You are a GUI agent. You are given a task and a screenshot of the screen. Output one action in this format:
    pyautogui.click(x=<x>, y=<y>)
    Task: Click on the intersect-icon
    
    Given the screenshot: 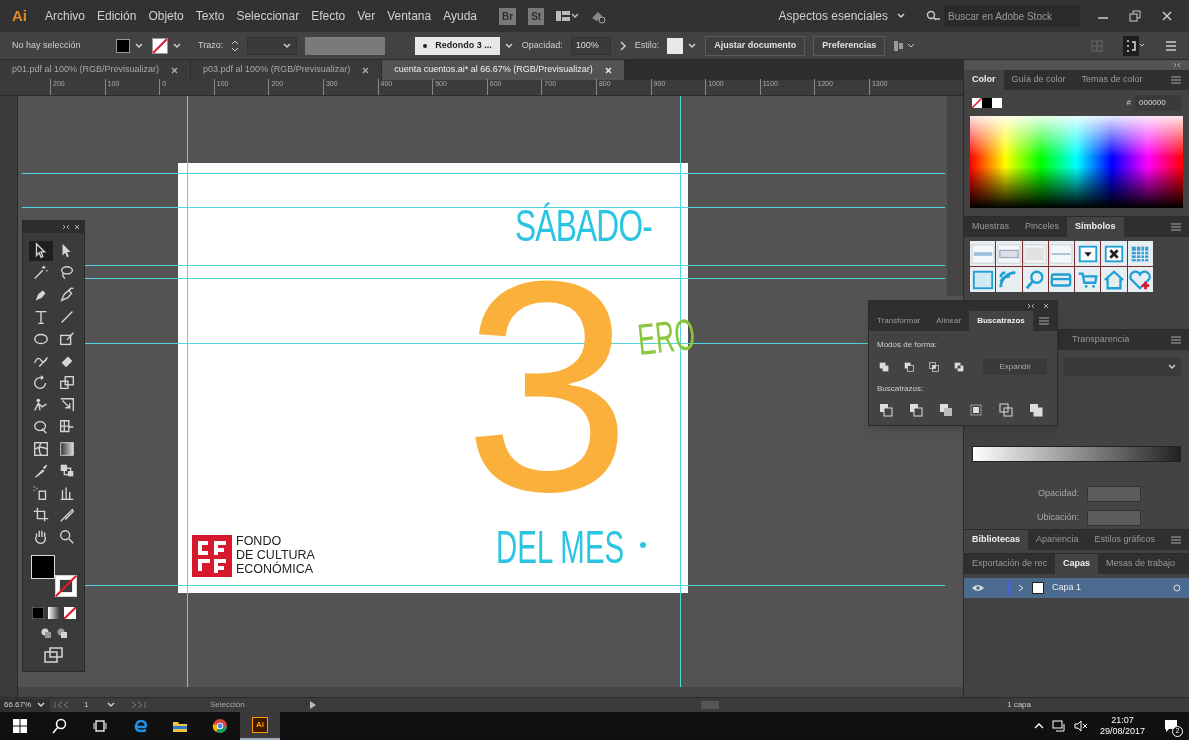 What is the action you would take?
    pyautogui.click(x=934, y=367)
    